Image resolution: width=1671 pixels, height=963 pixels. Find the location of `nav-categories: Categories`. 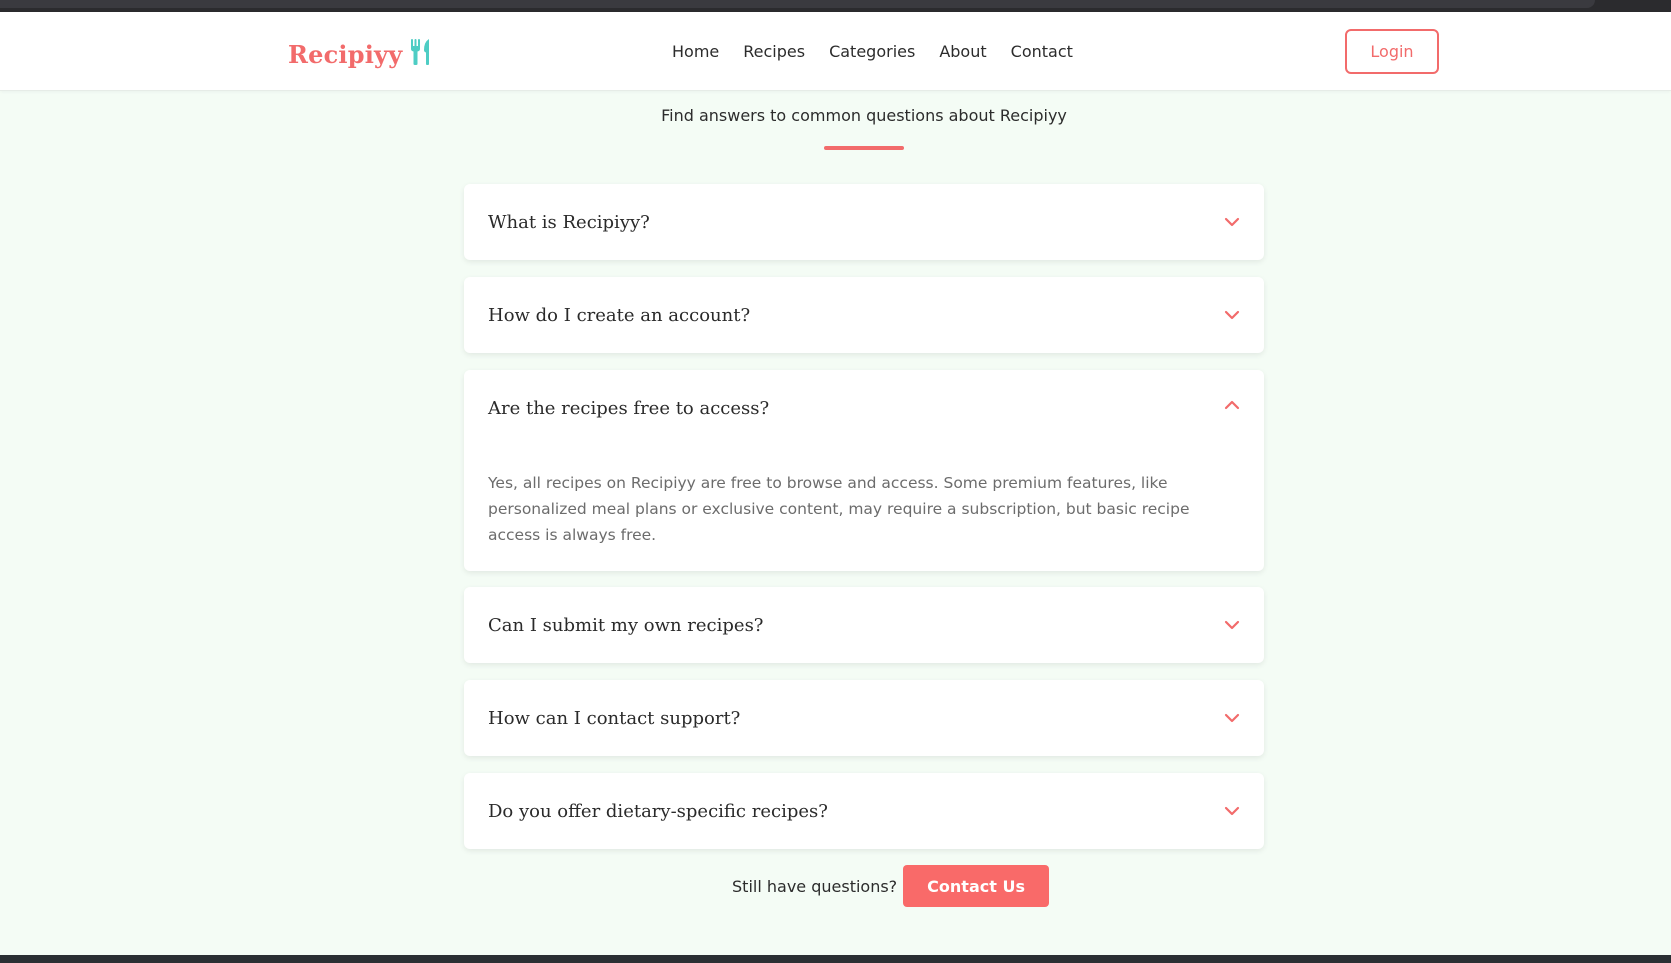

nav-categories: Categories is located at coordinates (872, 52).